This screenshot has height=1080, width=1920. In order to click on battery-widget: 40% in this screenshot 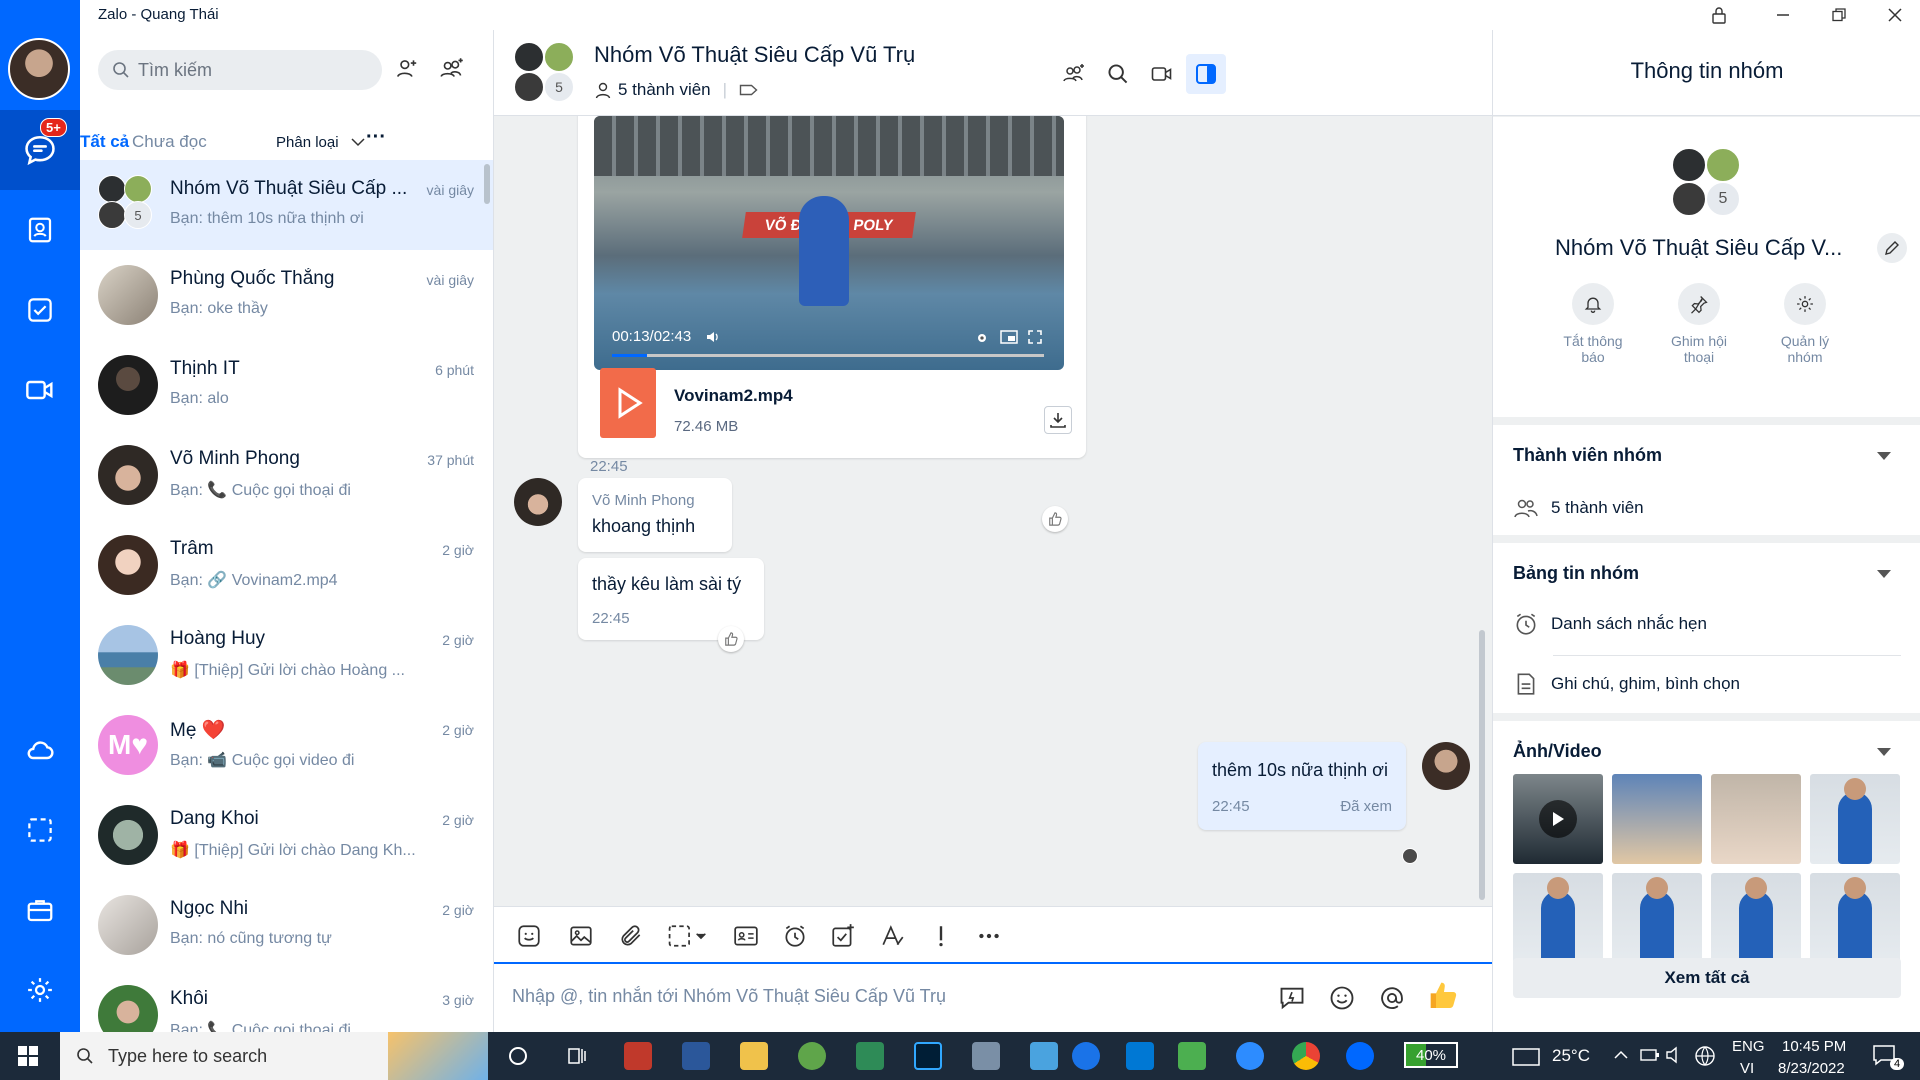, I will do `click(1431, 1055)`.